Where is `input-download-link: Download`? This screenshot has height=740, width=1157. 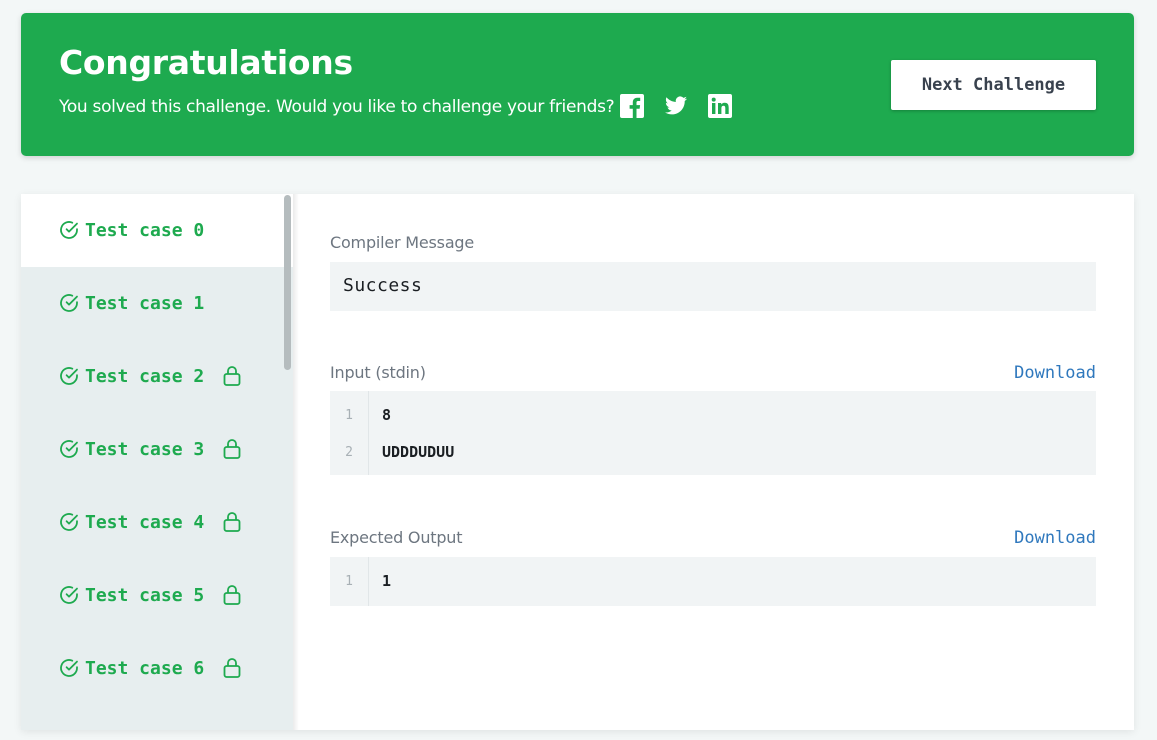
input-download-link: Download is located at coordinates (1055, 373).